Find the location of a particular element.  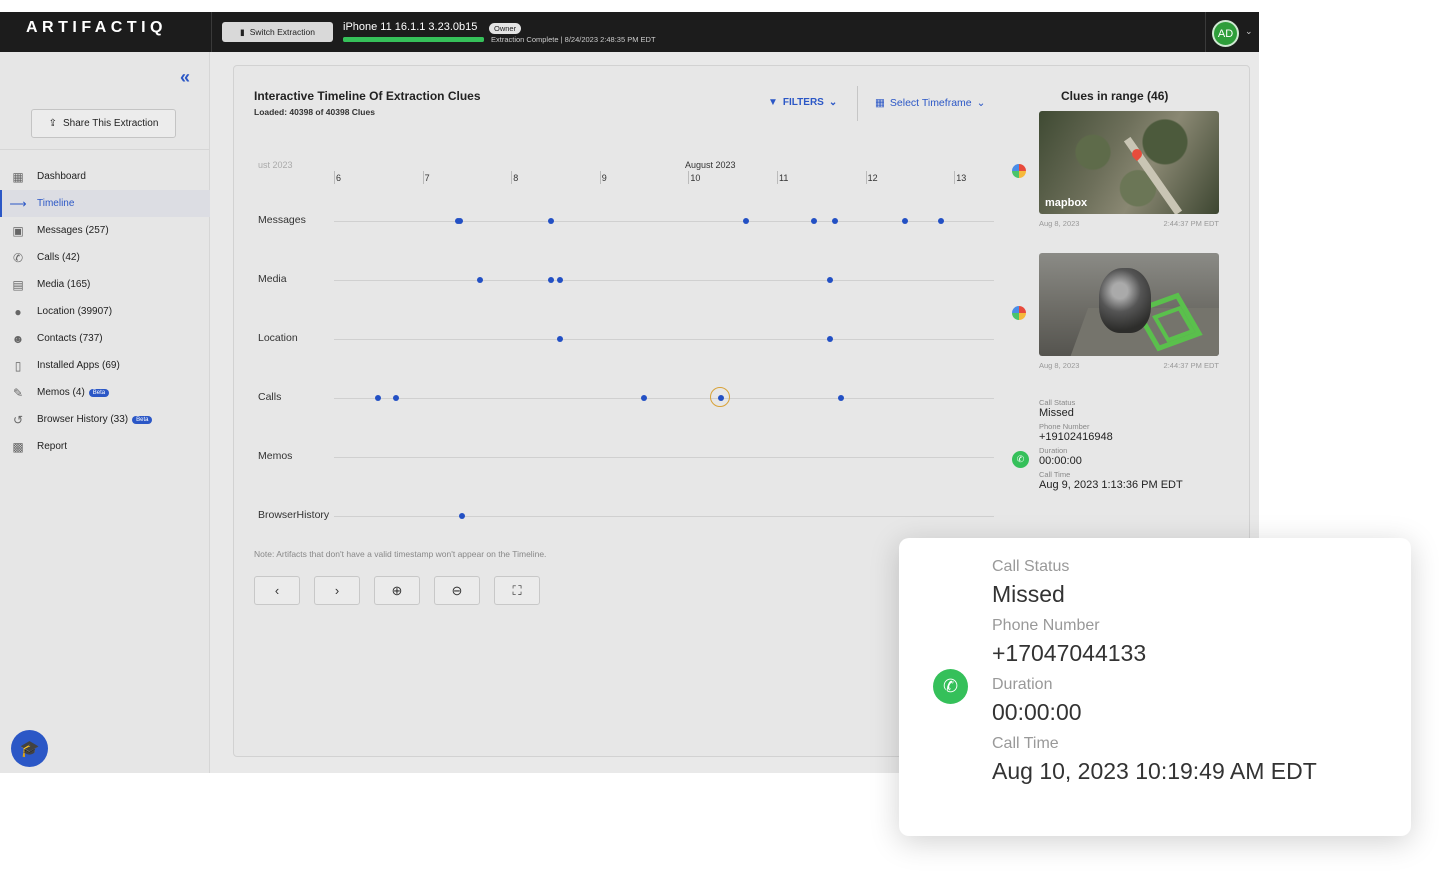

filters-button: ▼ FILTERS ⌄ is located at coordinates (802, 102).